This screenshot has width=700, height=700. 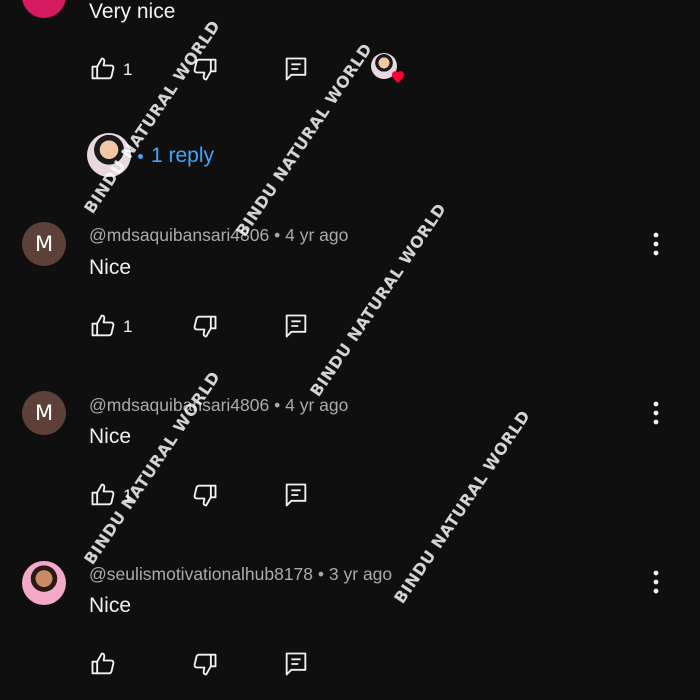 I want to click on heart-icon, so click(x=398, y=77).